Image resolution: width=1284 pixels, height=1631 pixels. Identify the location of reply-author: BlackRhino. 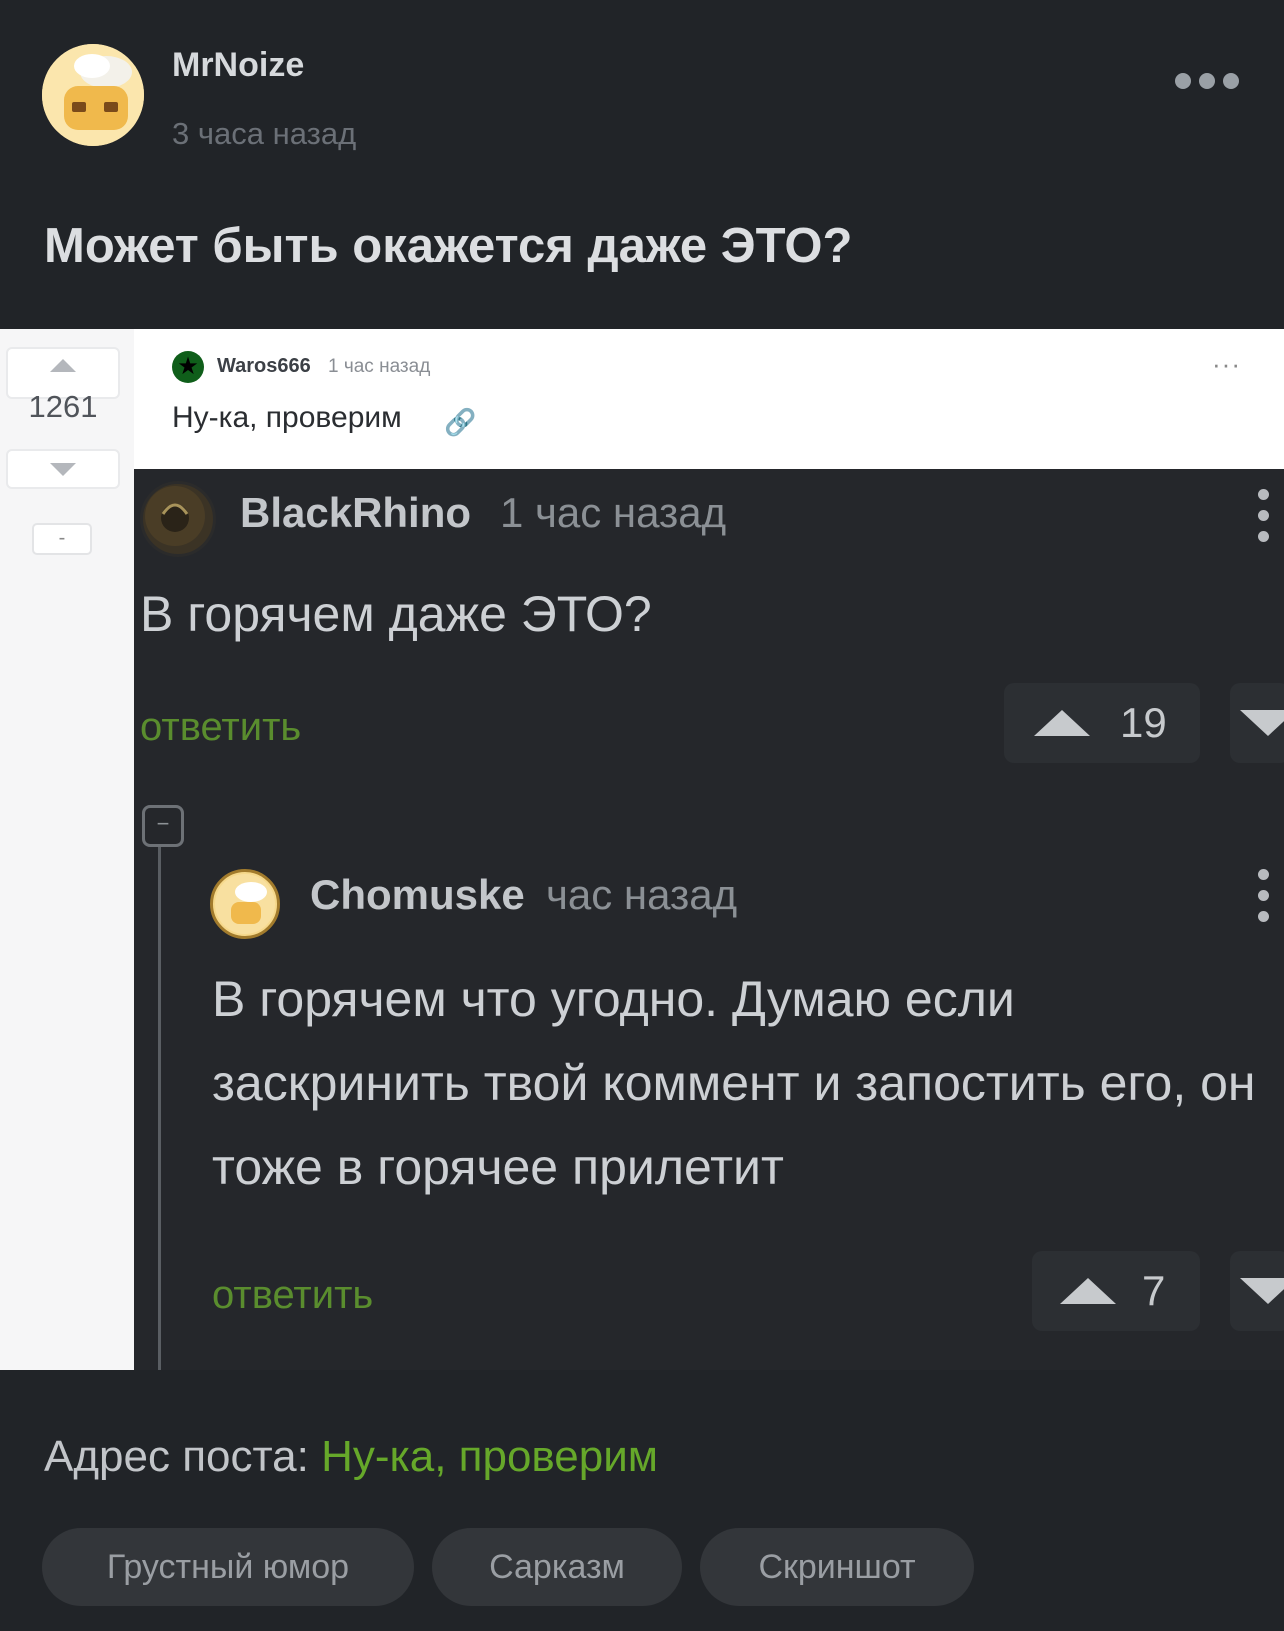
(356, 512).